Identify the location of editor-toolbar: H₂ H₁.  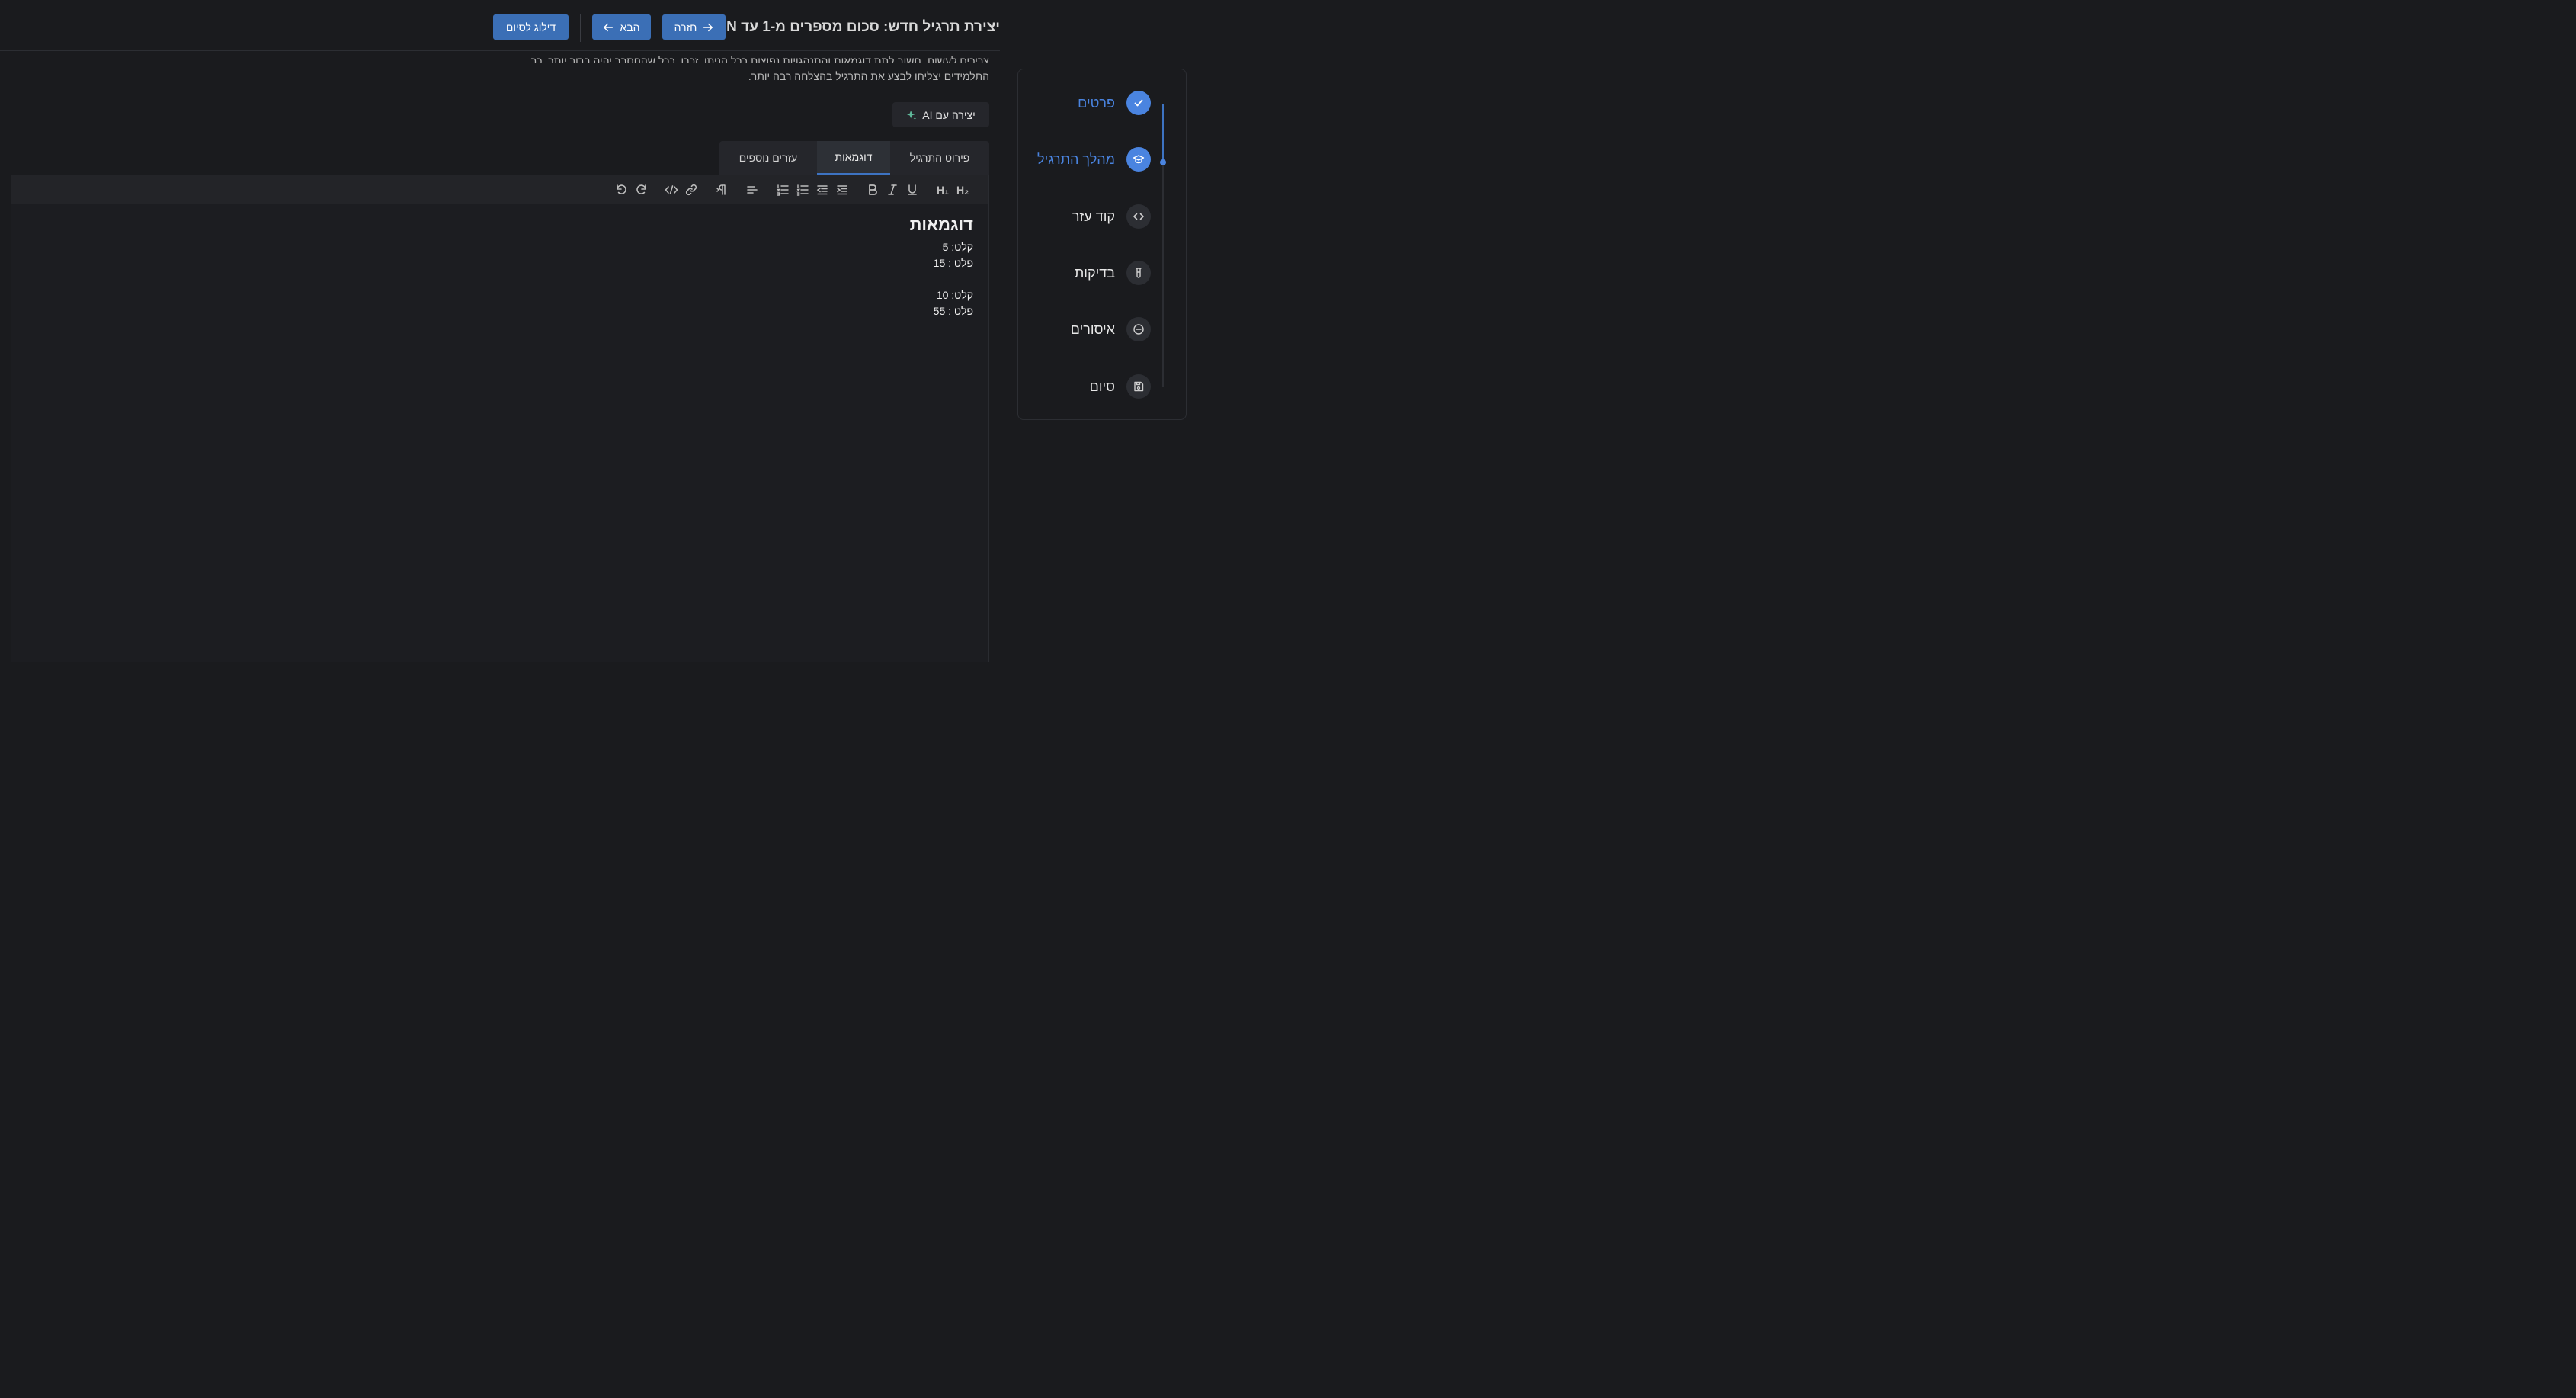
(499, 189).